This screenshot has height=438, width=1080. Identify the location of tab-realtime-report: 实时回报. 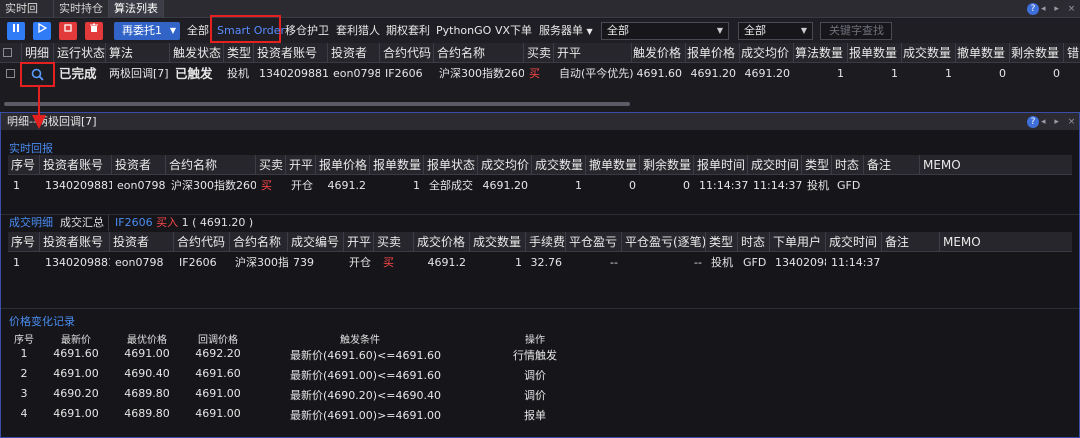
(27, 16).